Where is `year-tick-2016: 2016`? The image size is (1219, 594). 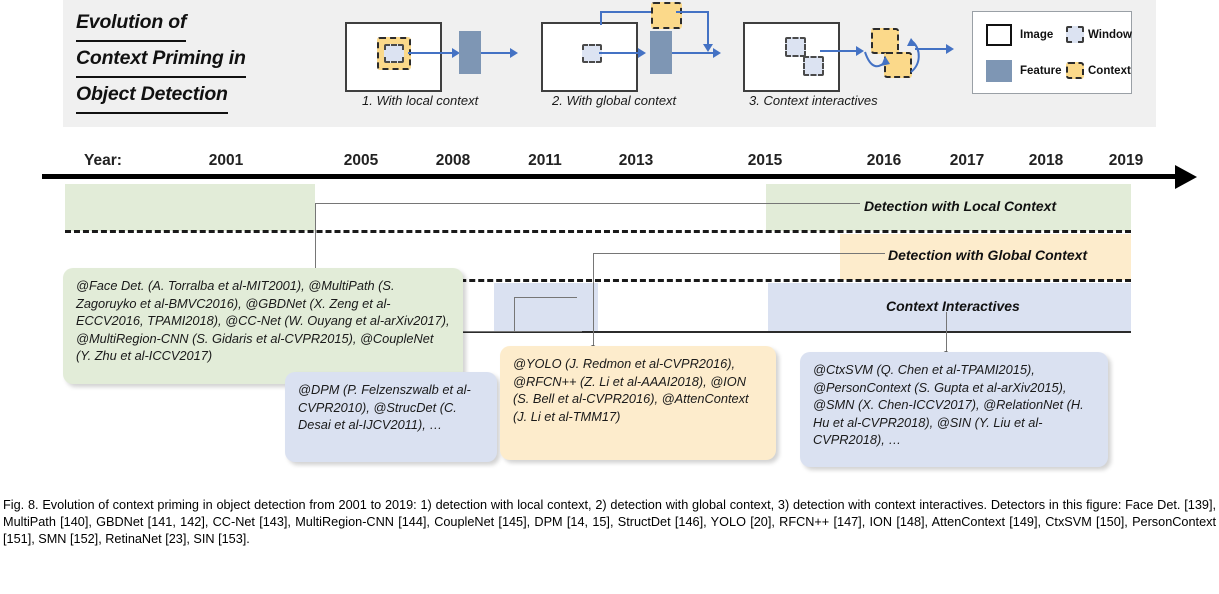 year-tick-2016: 2016 is located at coordinates (884, 160).